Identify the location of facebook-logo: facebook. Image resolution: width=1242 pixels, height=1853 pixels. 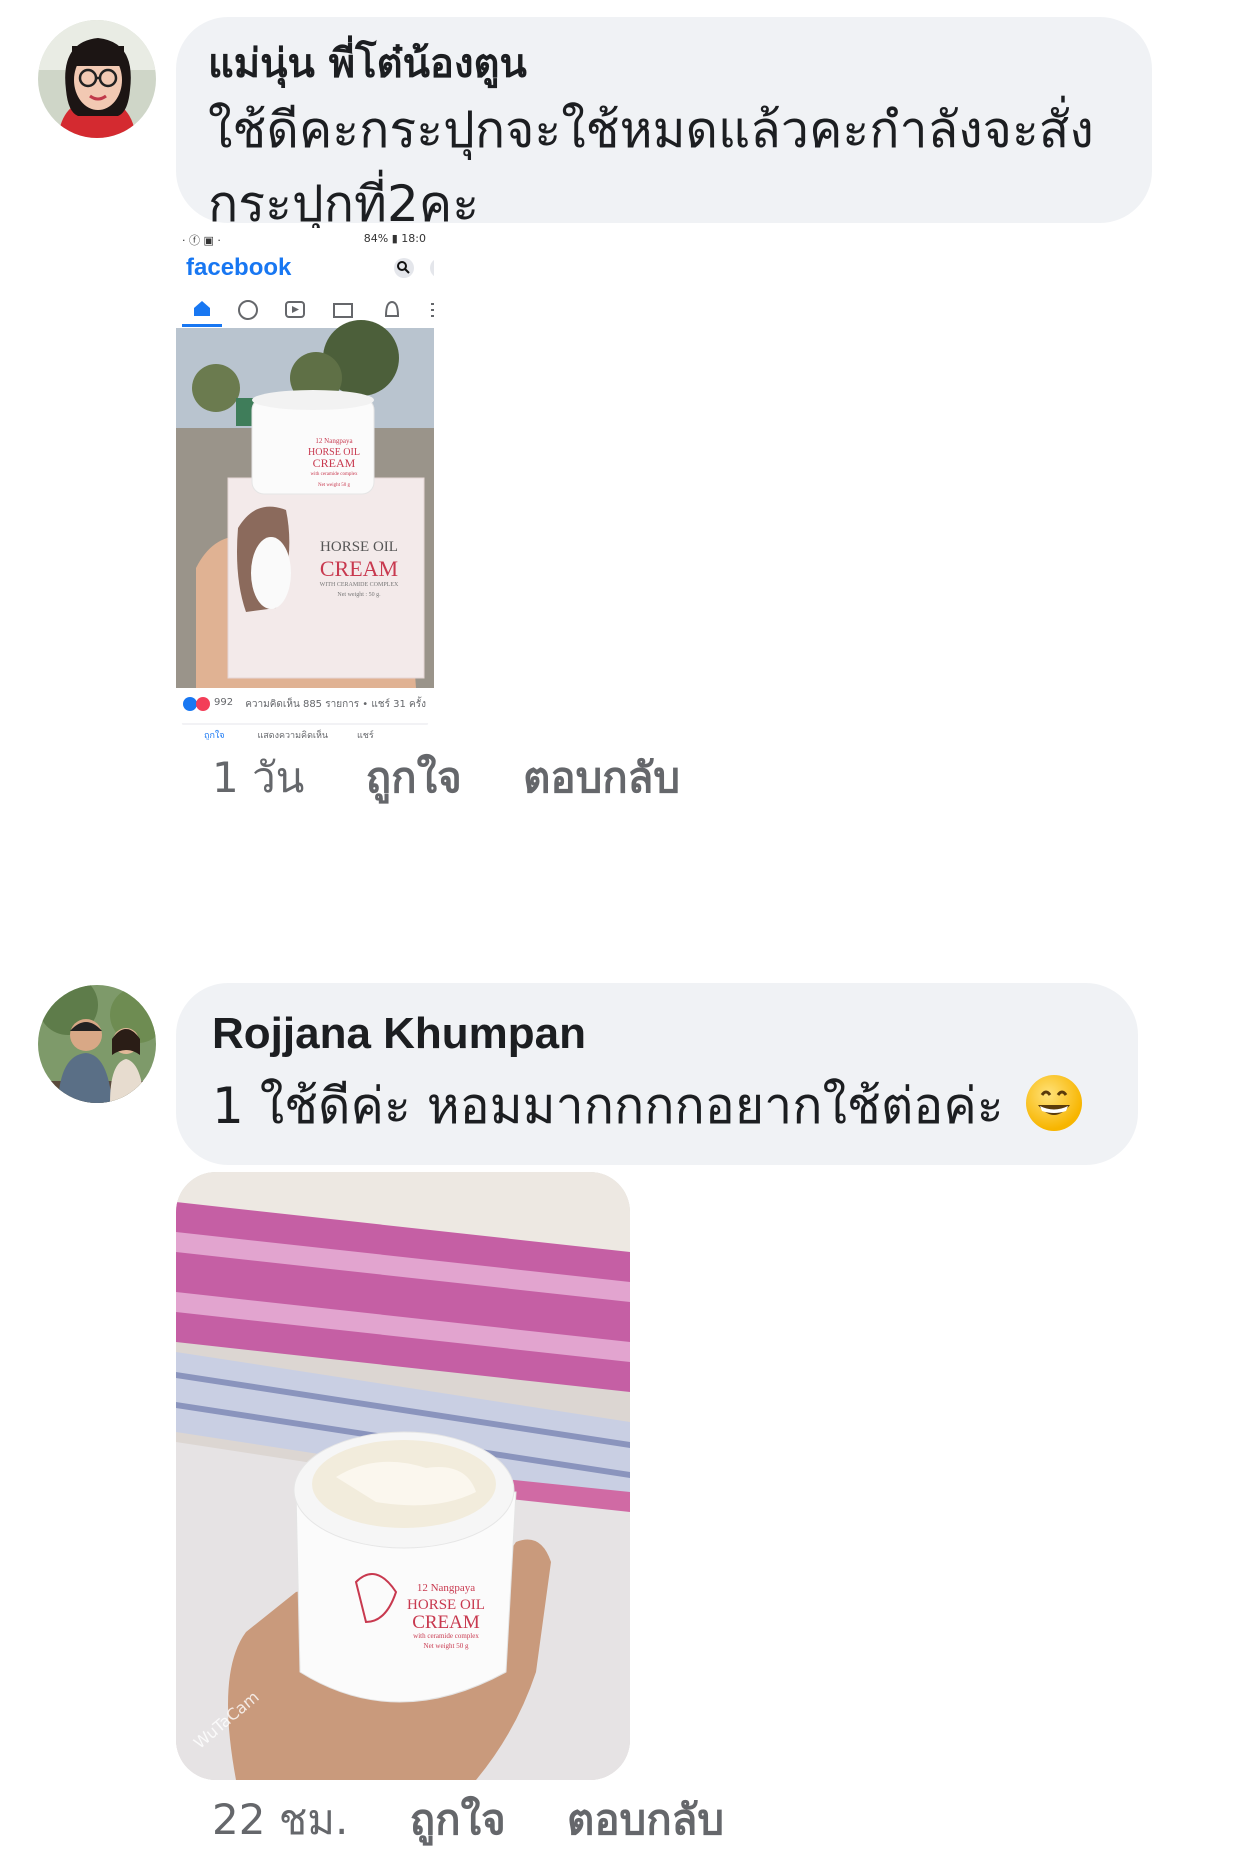
(239, 267).